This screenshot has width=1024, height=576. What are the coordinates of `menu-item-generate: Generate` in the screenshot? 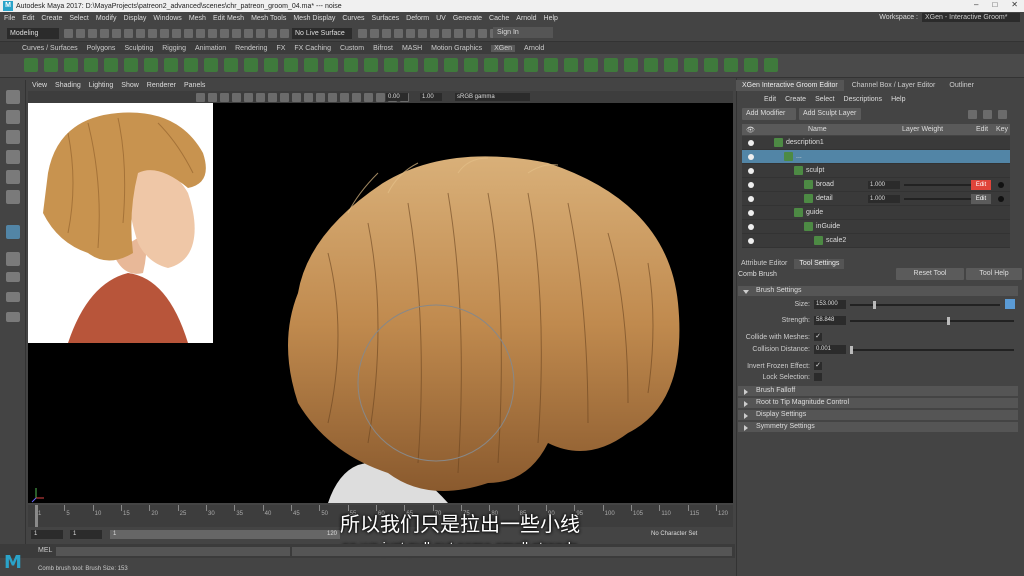 It's located at (467, 18).